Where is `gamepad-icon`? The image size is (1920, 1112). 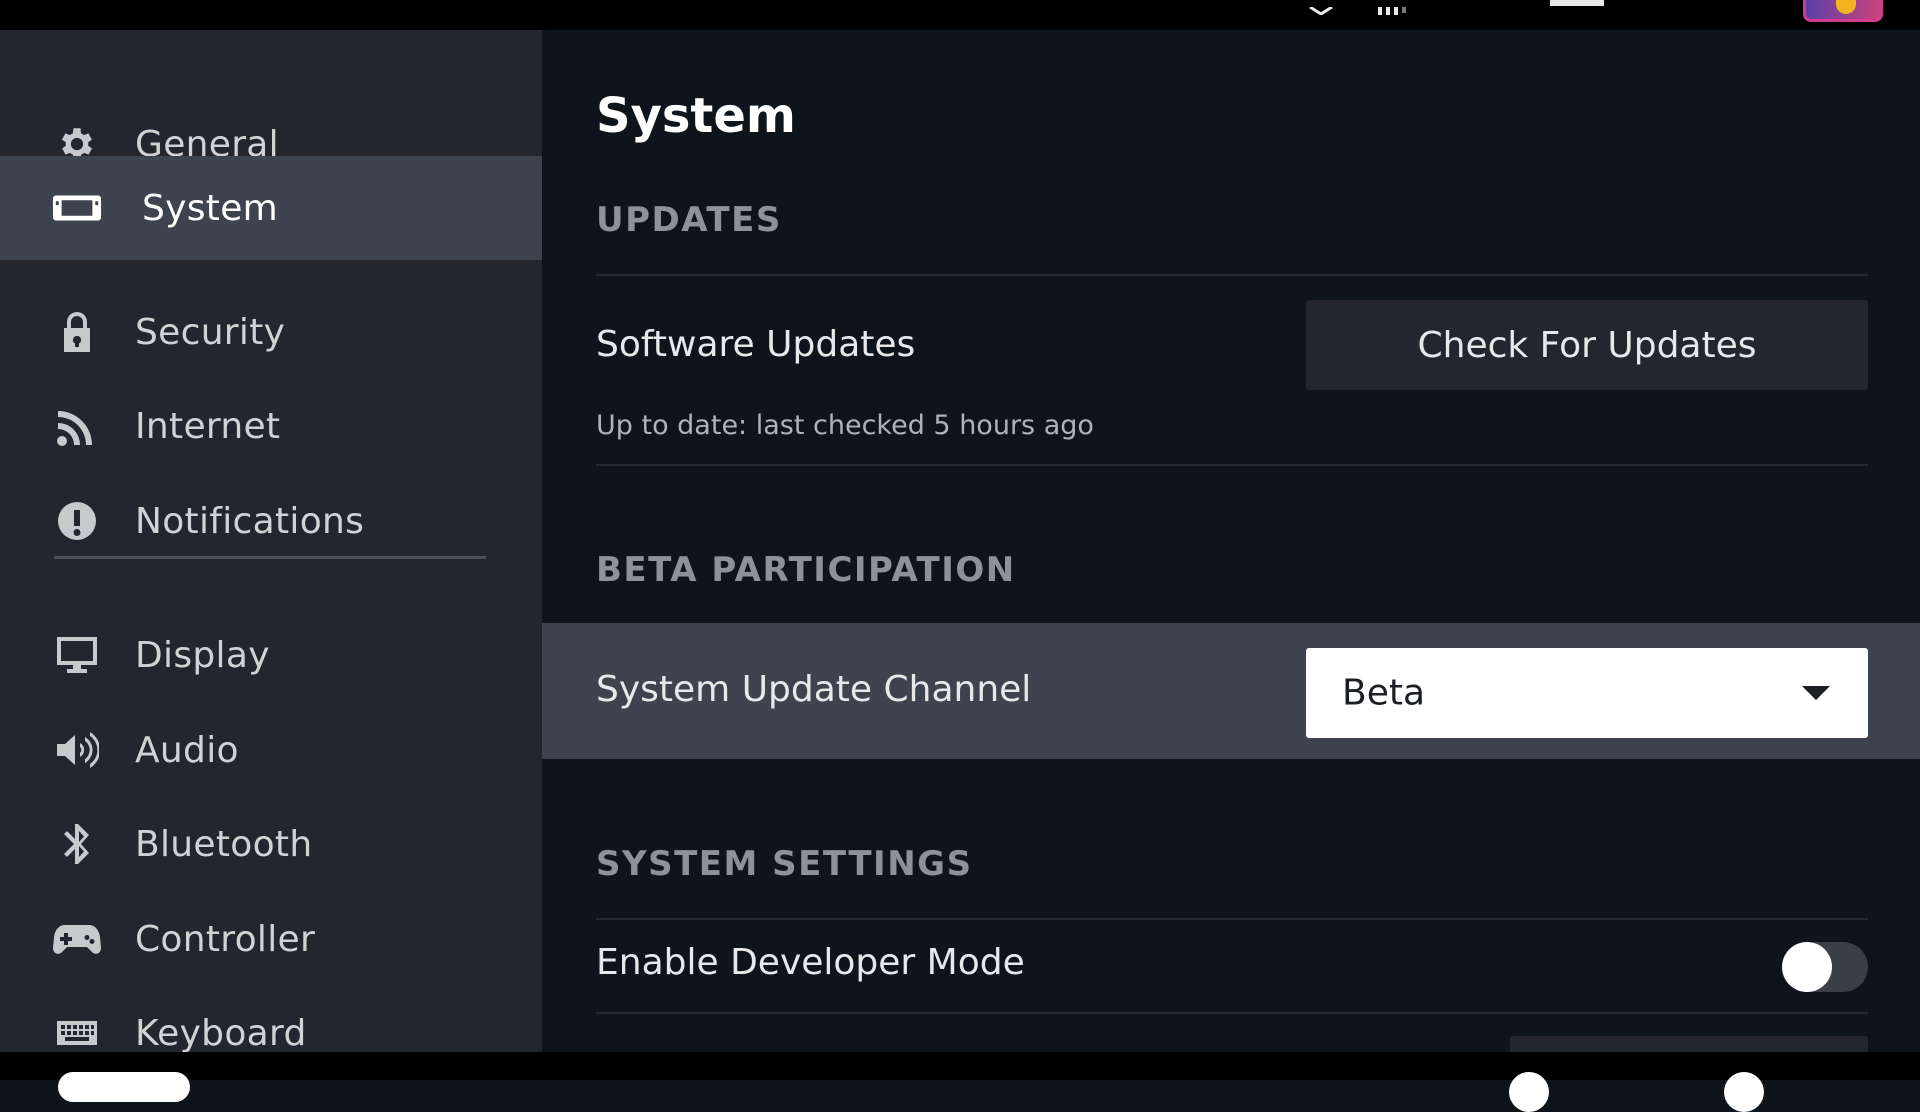
gamepad-icon is located at coordinates (77, 939).